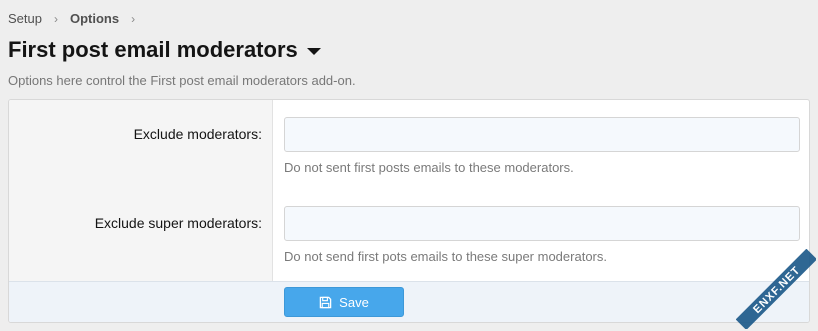 Image resolution: width=818 pixels, height=331 pixels. Describe the element at coordinates (313, 51) in the screenshot. I see `caret-down-icon` at that location.